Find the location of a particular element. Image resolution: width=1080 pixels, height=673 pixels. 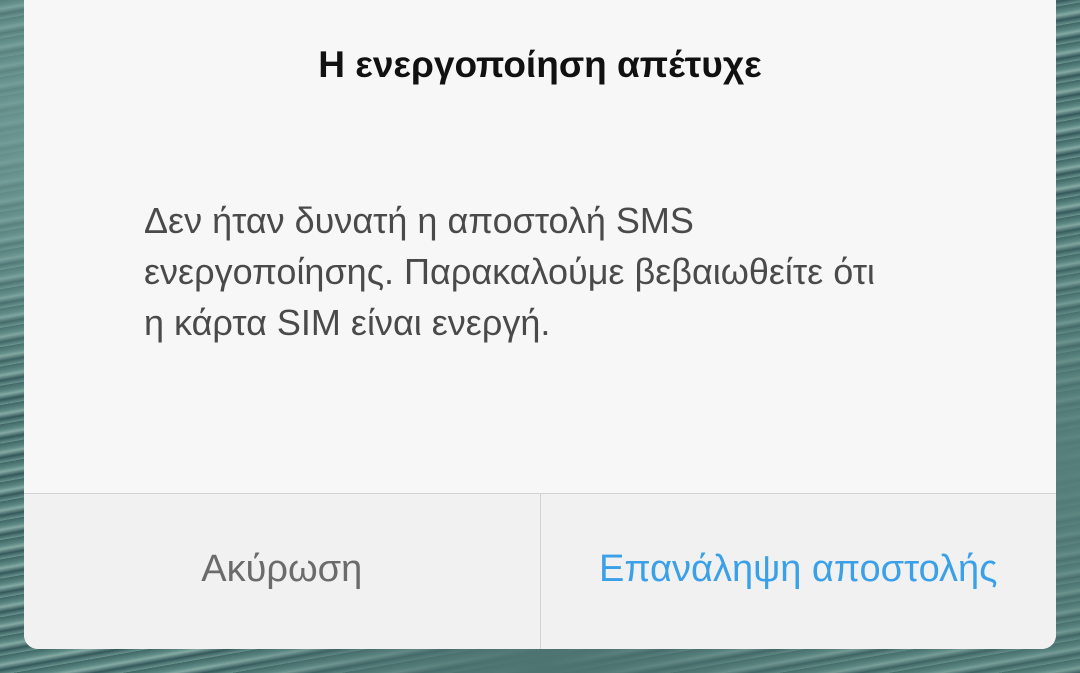

resend-button: Επανάληψη αποστολής is located at coordinates (799, 571).